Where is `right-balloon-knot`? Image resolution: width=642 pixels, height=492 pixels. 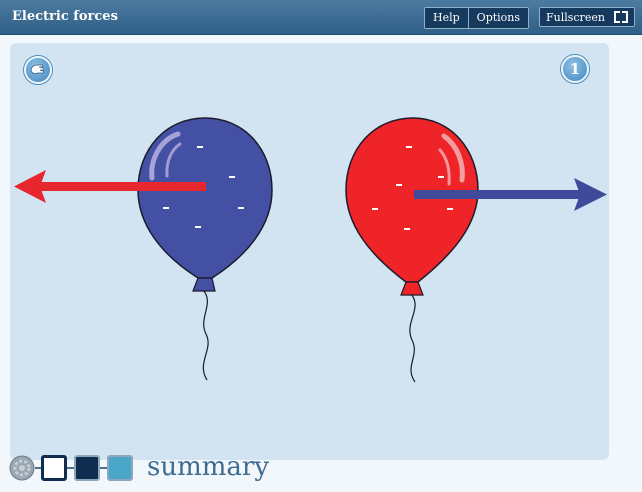
right-balloon-knot is located at coordinates (412, 288).